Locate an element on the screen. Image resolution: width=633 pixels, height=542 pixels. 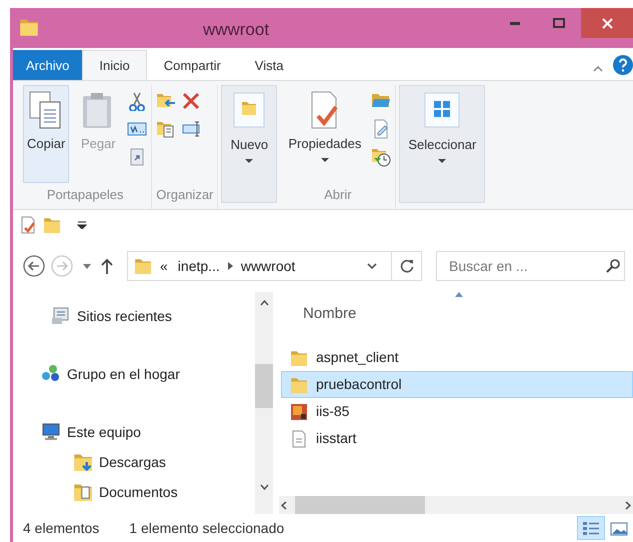
close-icon is located at coordinates (607, 23).